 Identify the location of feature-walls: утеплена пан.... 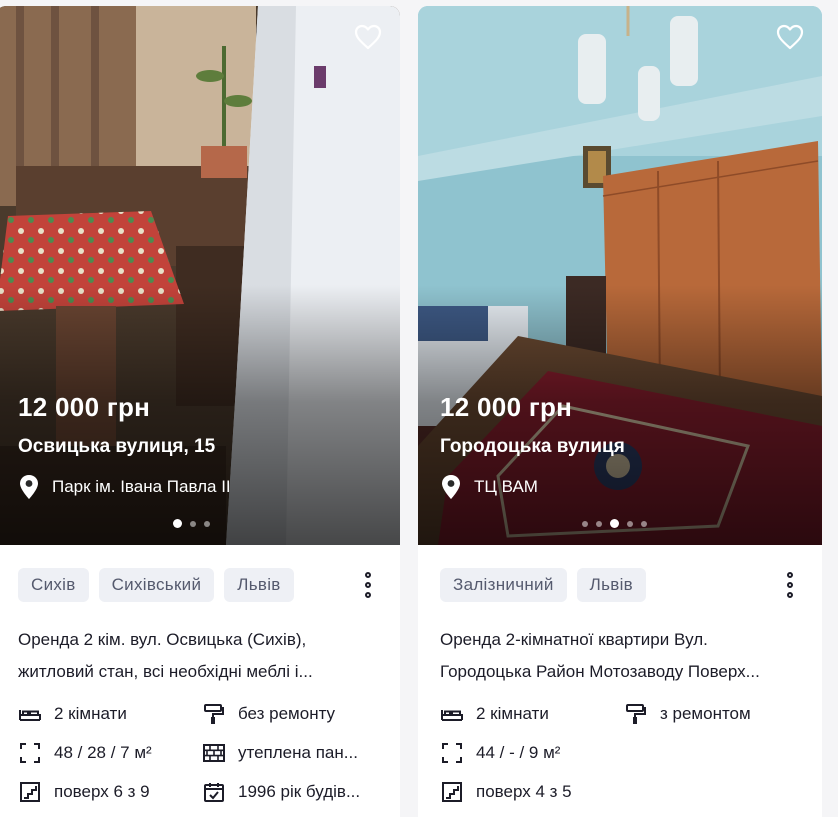
(292, 753).